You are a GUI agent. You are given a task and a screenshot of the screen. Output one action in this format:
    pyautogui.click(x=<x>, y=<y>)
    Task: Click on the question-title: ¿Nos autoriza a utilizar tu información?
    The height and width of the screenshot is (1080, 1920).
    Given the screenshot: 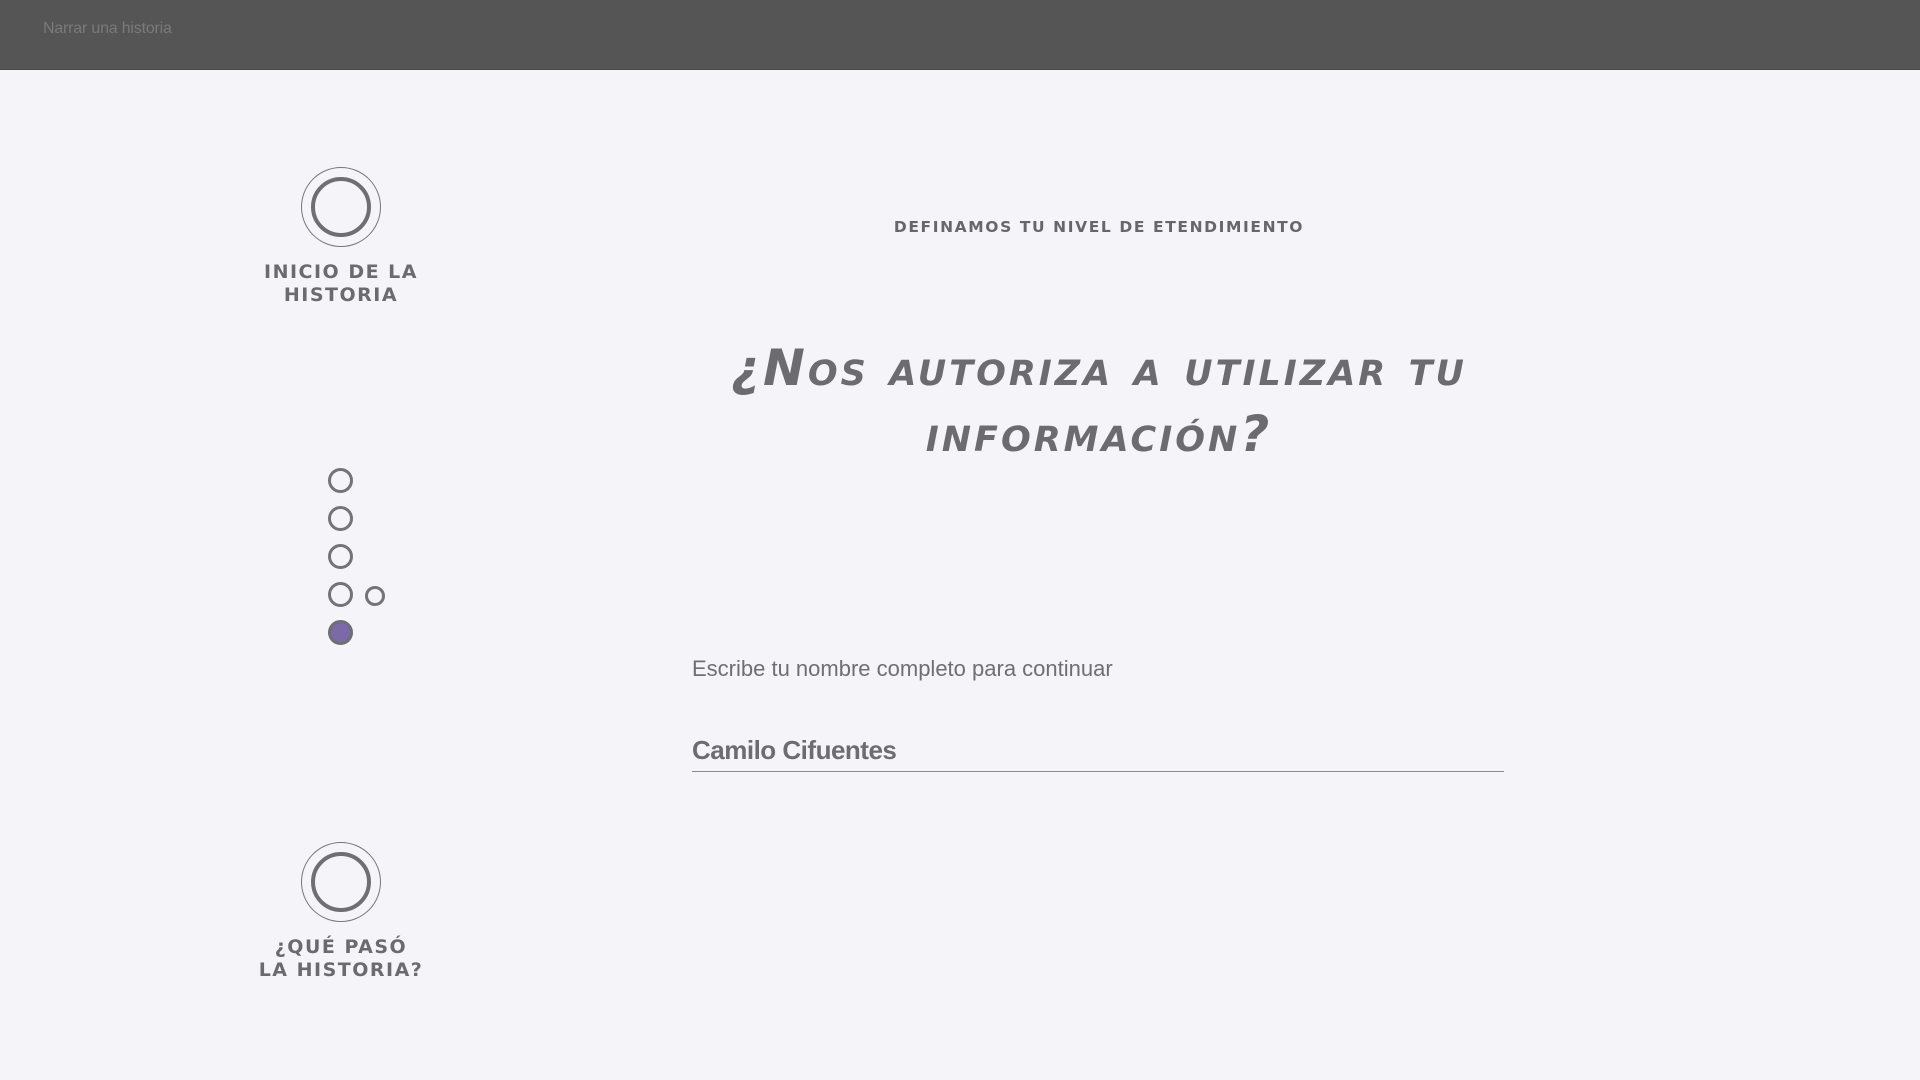 What is the action you would take?
    pyautogui.click(x=1099, y=401)
    